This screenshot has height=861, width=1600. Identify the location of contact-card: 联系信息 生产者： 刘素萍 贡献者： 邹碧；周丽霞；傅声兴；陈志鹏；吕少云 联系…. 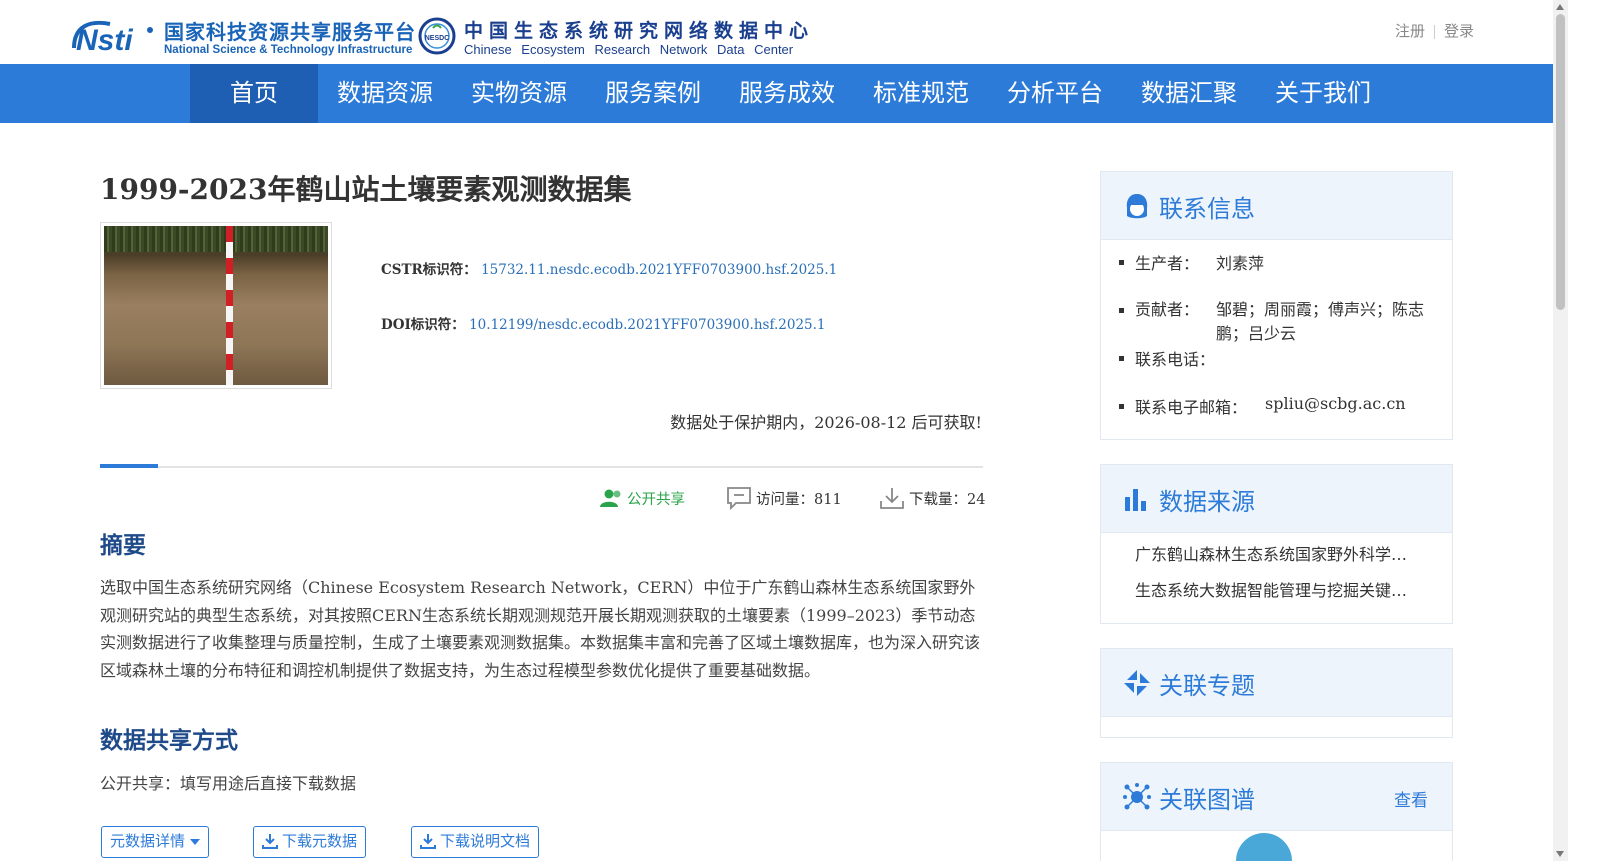
(1276, 305).